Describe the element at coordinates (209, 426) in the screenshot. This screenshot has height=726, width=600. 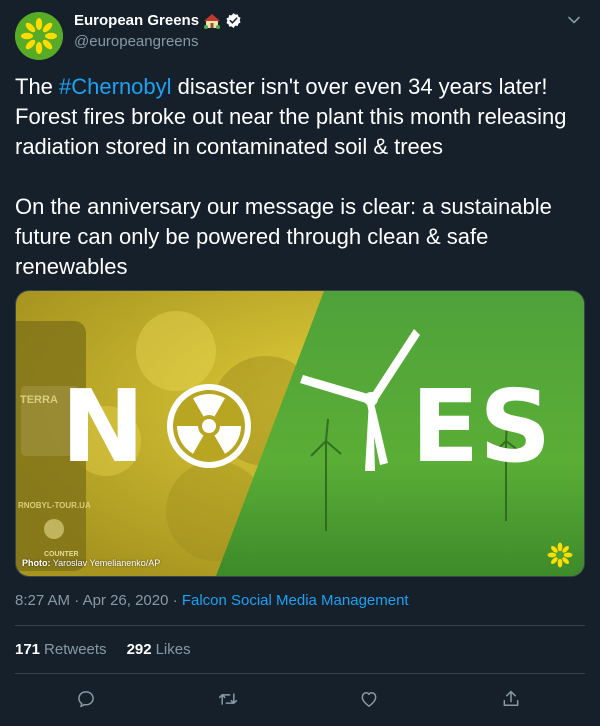
I see `radiation-symbol-icon` at that location.